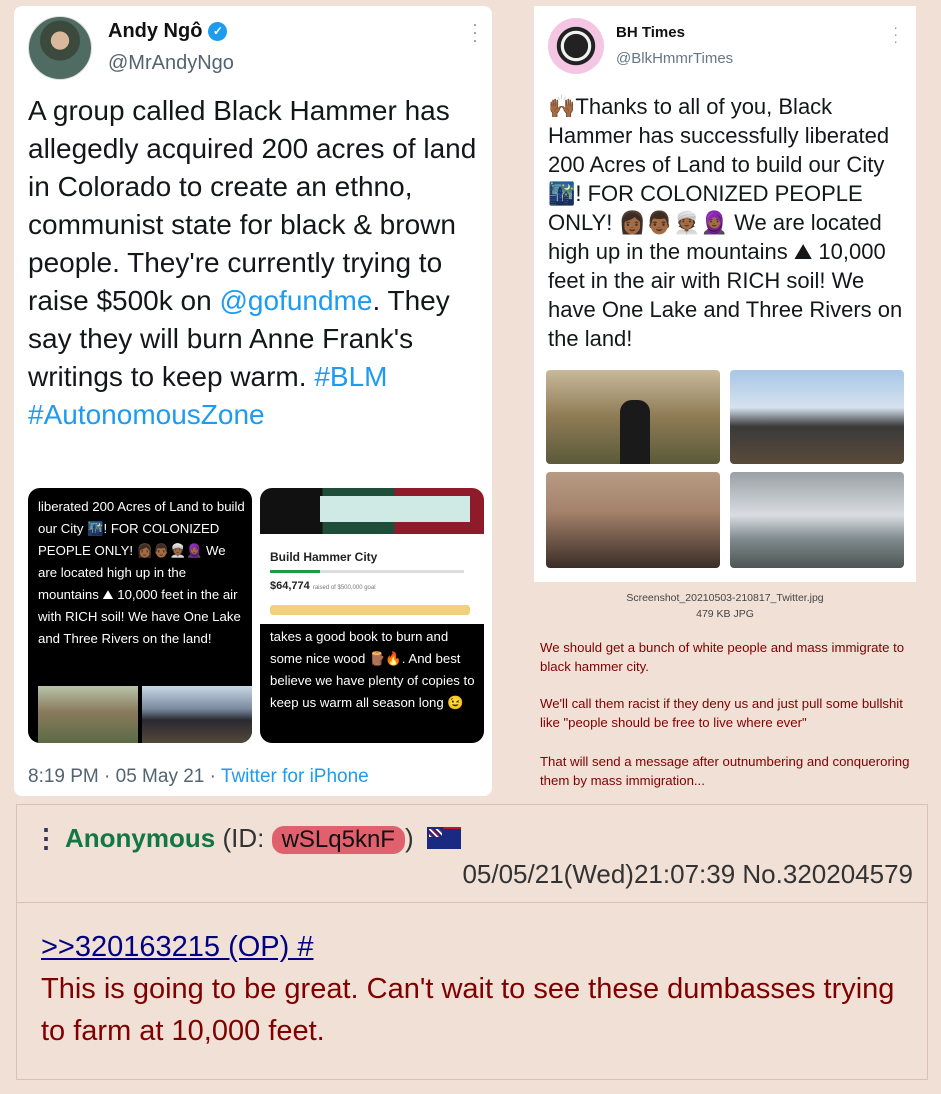 The width and height of the screenshot is (941, 1094). What do you see at coordinates (338, 840) in the screenshot?
I see `poster-id-badge: wSLq5knF` at bounding box center [338, 840].